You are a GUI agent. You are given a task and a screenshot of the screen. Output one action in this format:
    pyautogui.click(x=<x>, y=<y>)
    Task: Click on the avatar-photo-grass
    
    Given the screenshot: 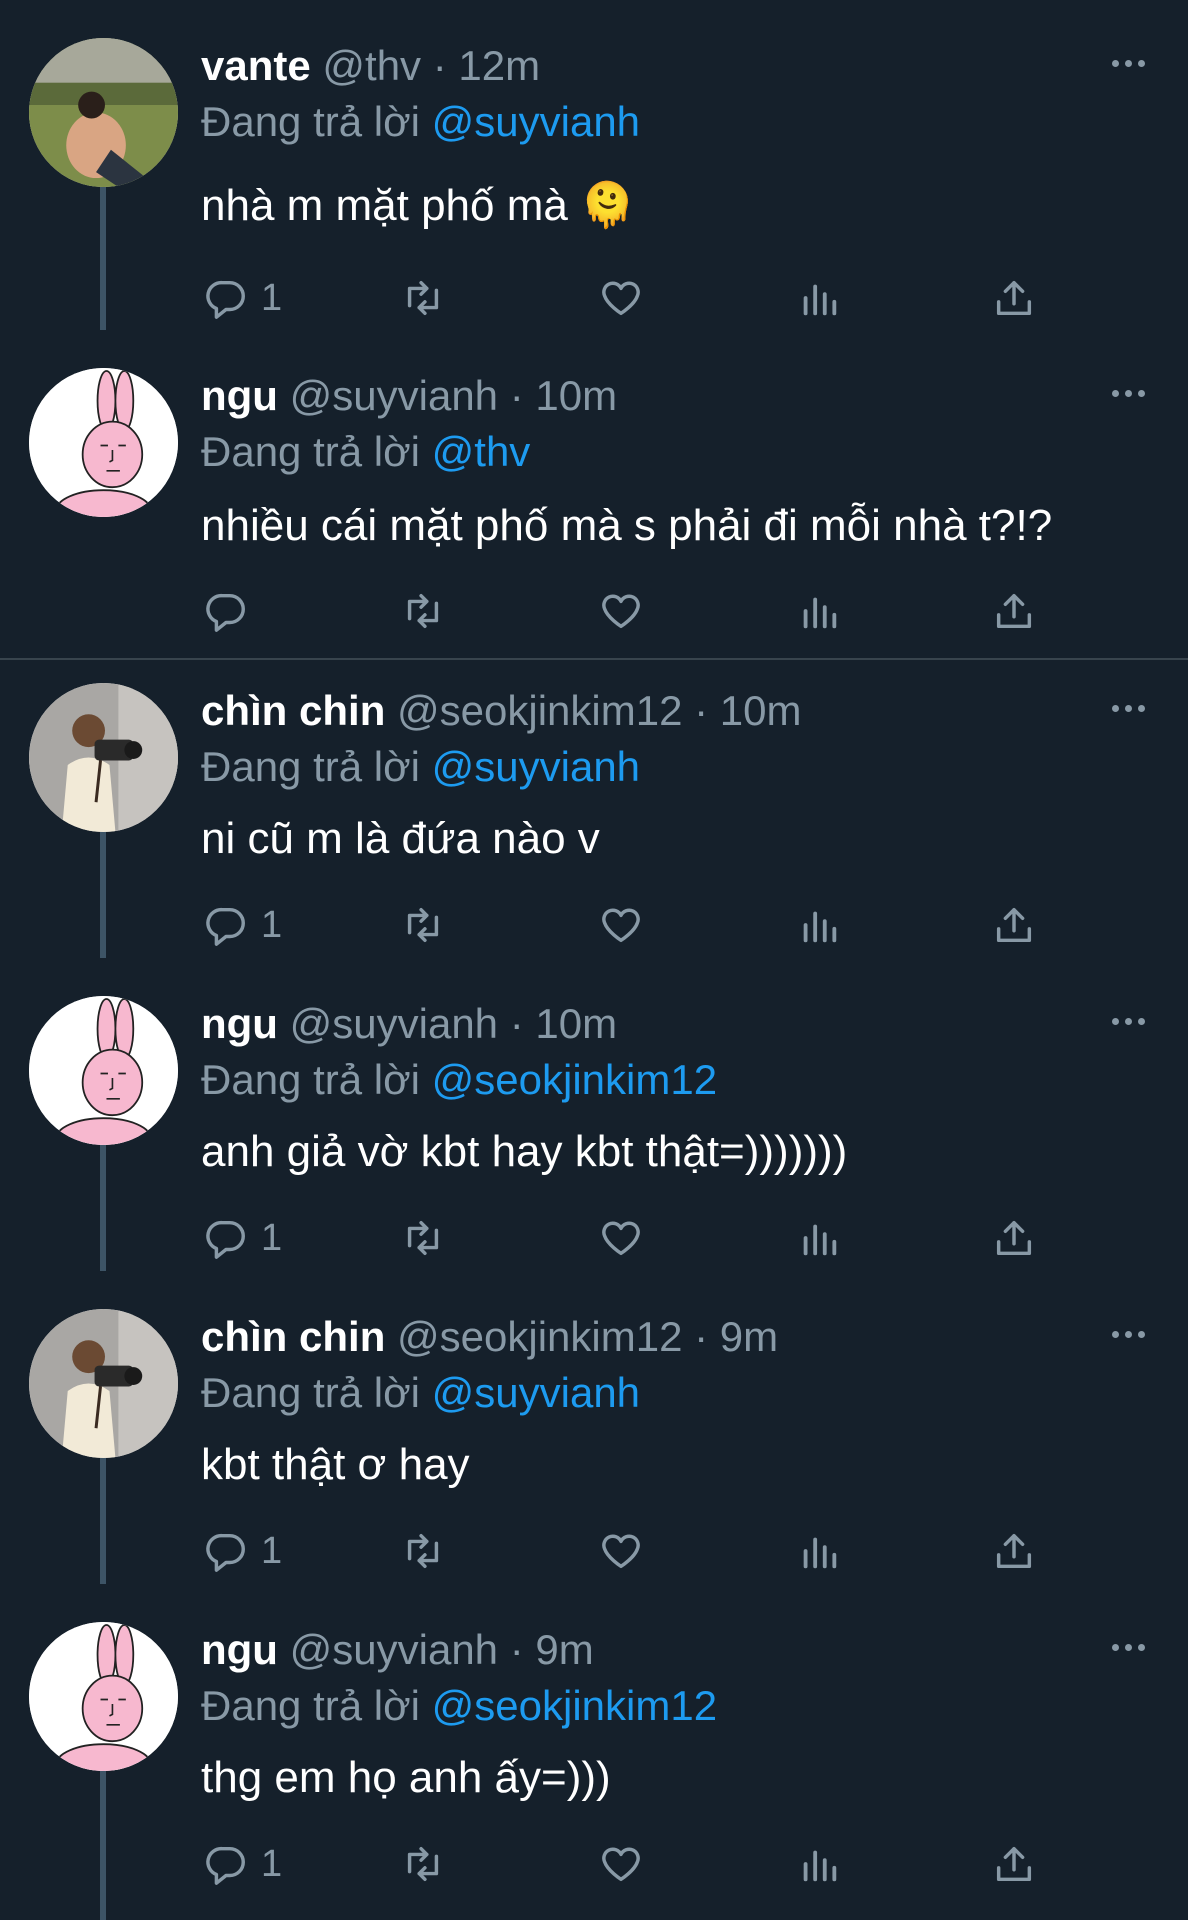 What is the action you would take?
    pyautogui.click(x=103, y=112)
    